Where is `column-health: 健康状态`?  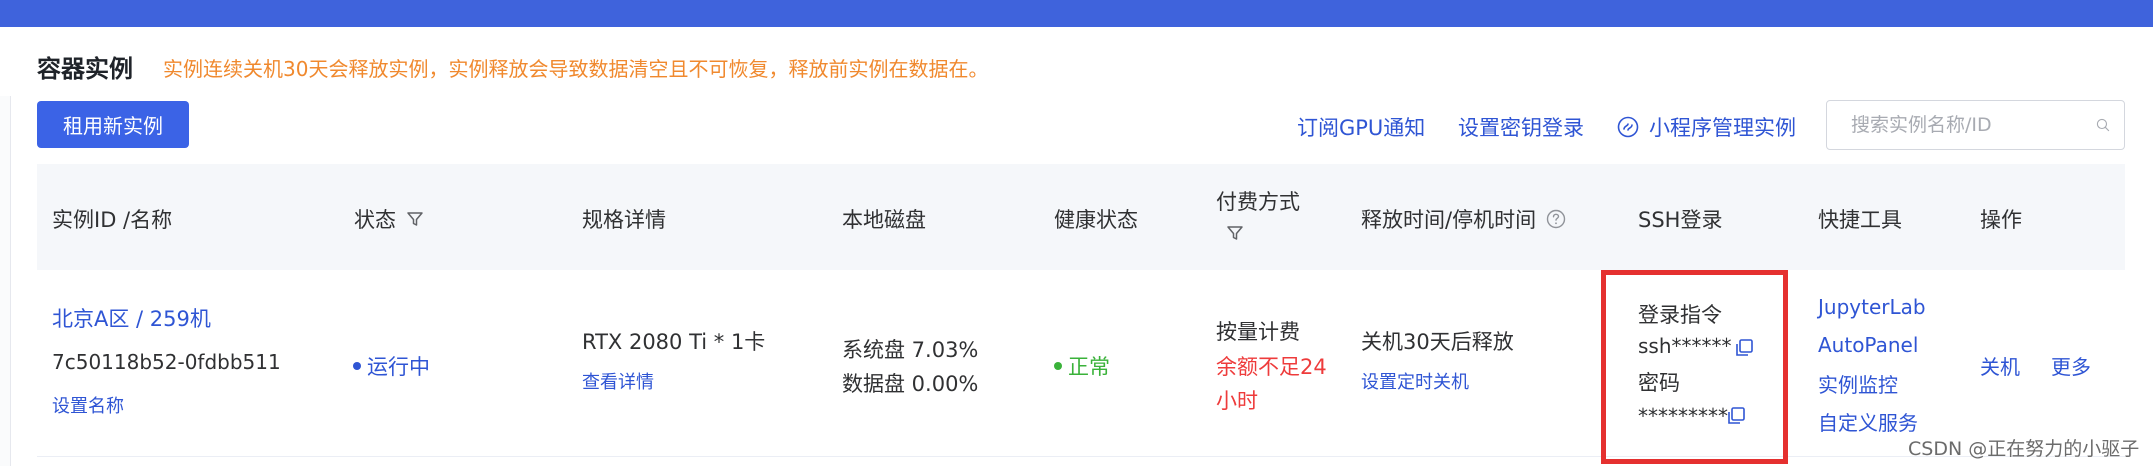
column-health: 健康状态 is located at coordinates (1096, 219).